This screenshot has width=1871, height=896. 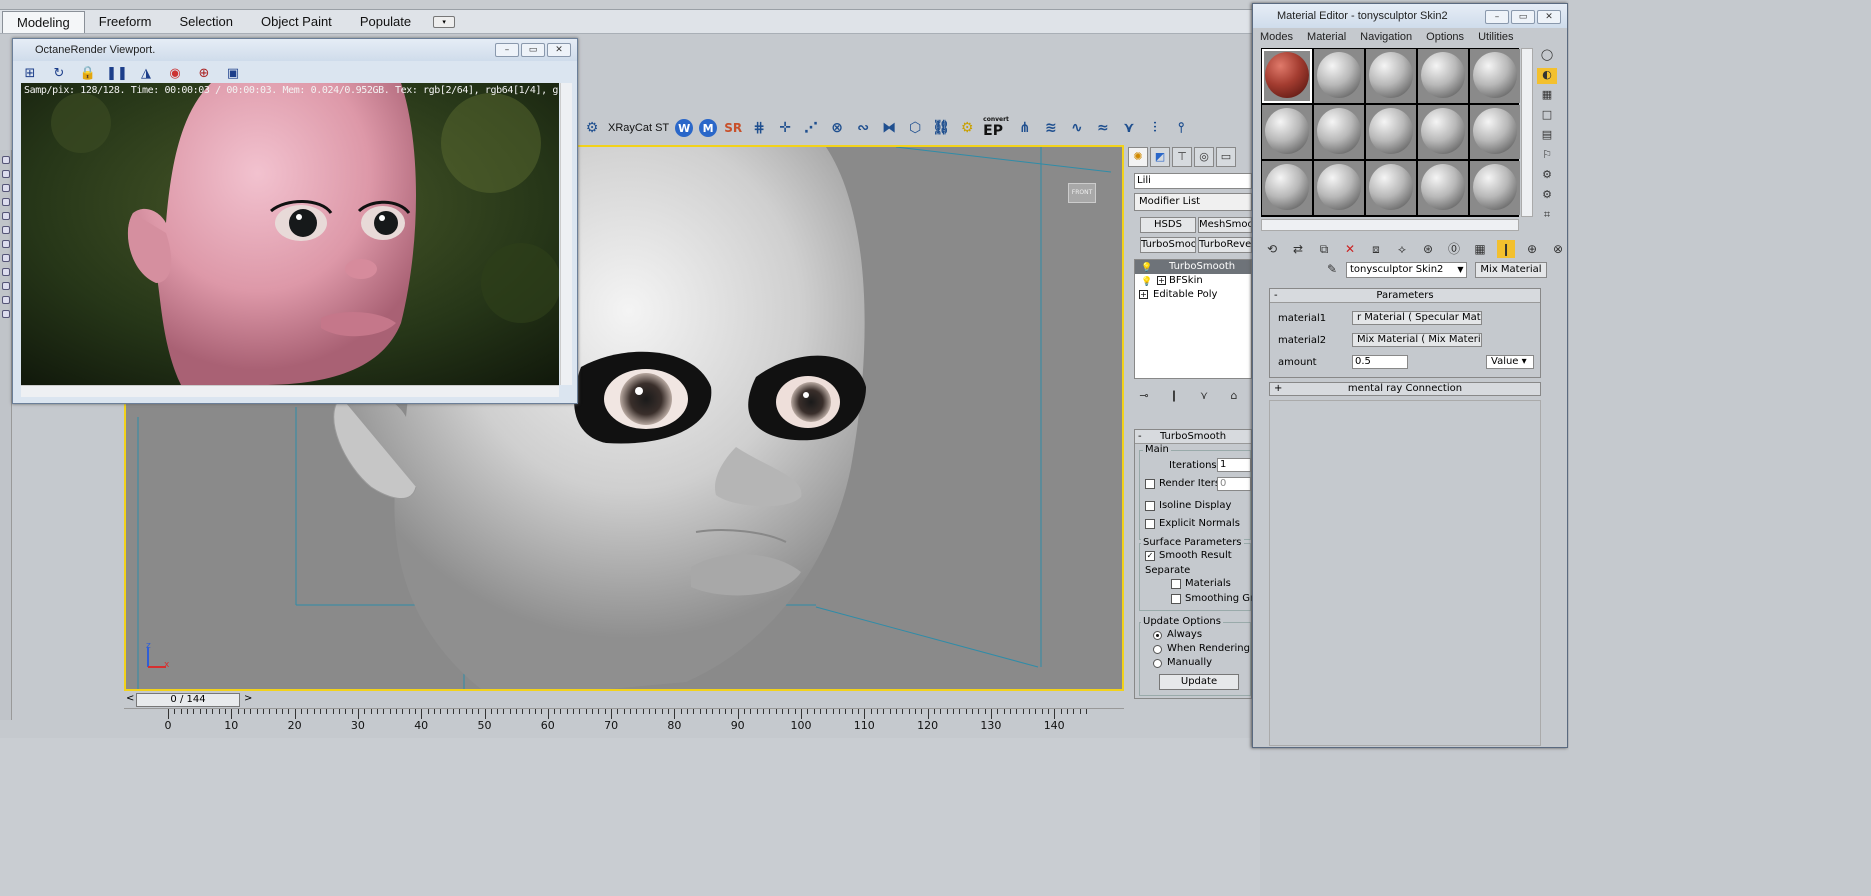 I want to click on pin-stack-icon: ⊸, so click(x=1144, y=398).